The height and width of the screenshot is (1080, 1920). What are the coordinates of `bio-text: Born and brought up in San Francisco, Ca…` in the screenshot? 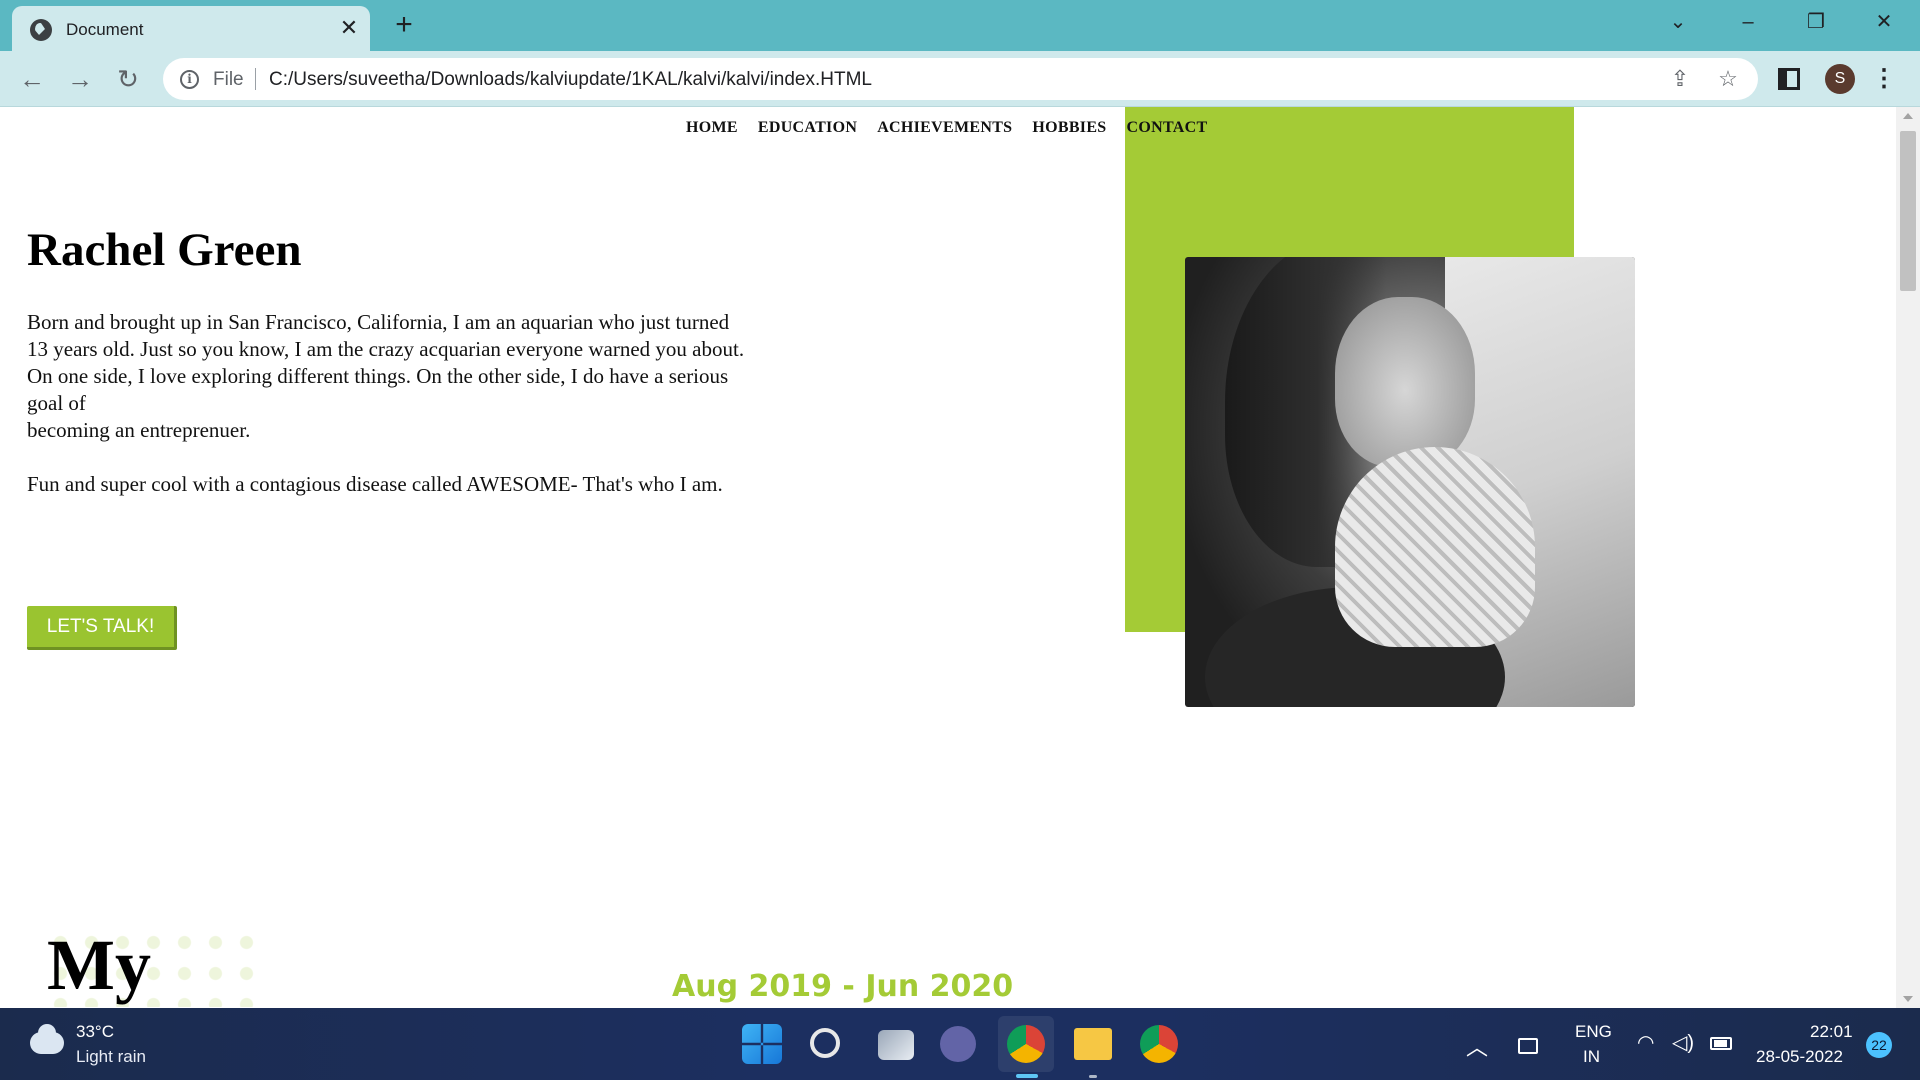 It's located at (442, 403).